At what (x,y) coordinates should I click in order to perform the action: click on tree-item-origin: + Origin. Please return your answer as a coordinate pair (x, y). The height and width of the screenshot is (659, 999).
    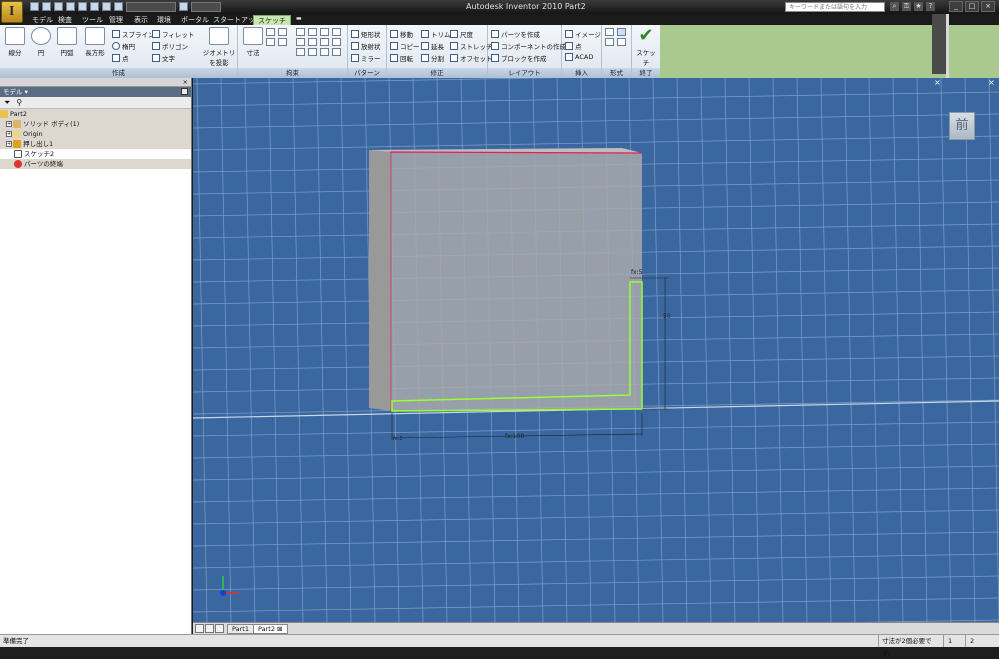
    Looking at the image, I should click on (95, 134).